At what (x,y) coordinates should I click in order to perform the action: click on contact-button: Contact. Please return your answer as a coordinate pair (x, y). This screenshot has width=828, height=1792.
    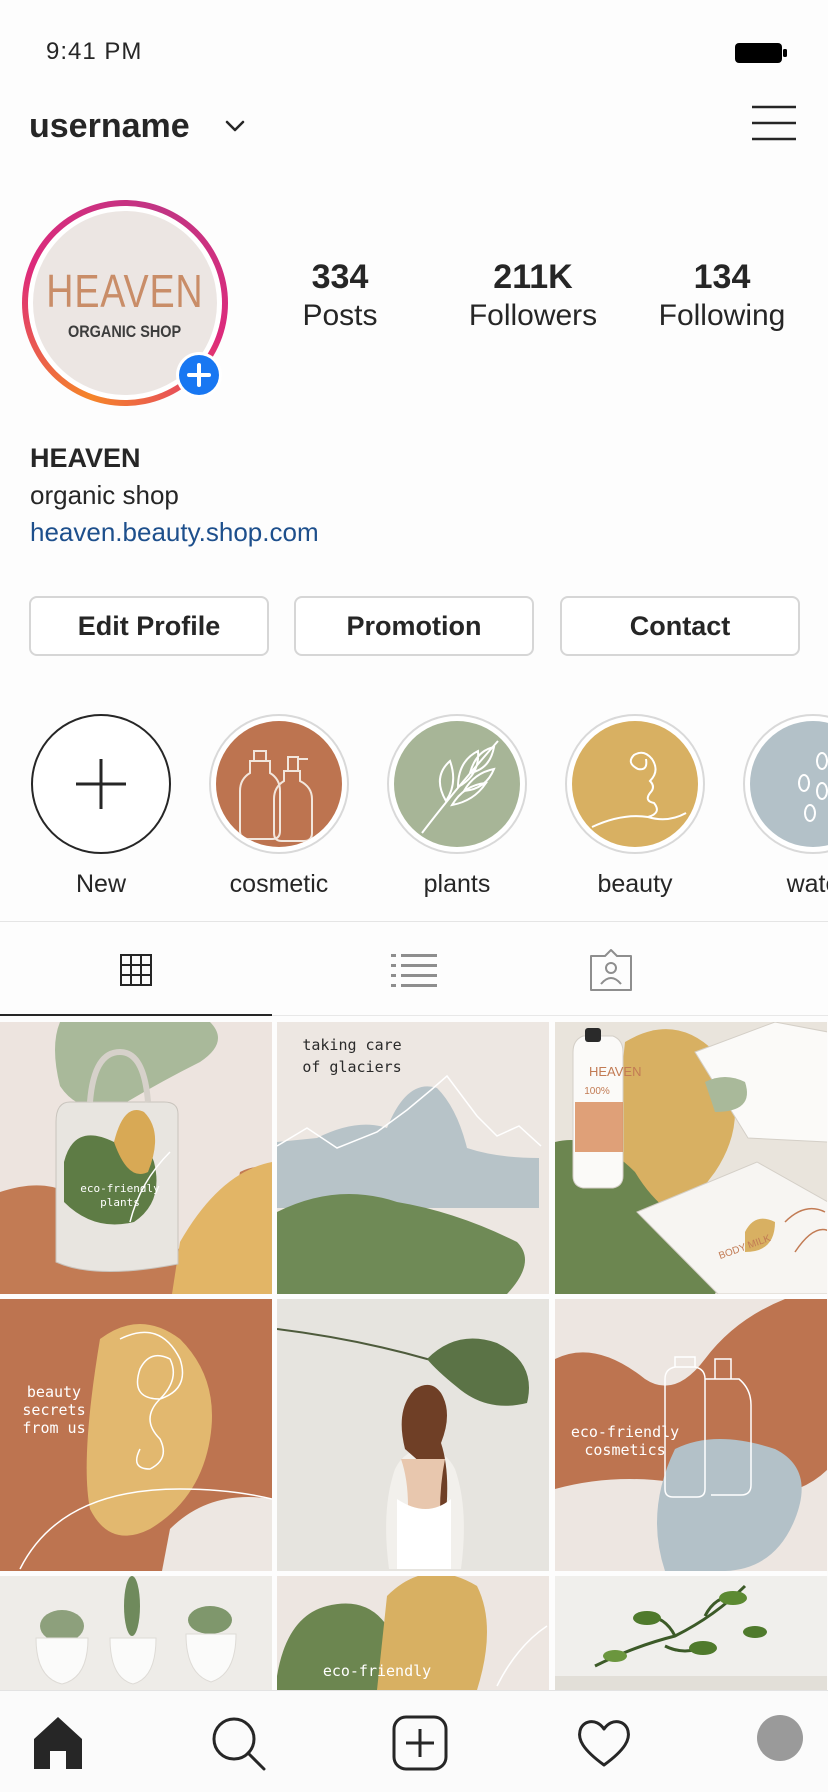
    Looking at the image, I should click on (680, 626).